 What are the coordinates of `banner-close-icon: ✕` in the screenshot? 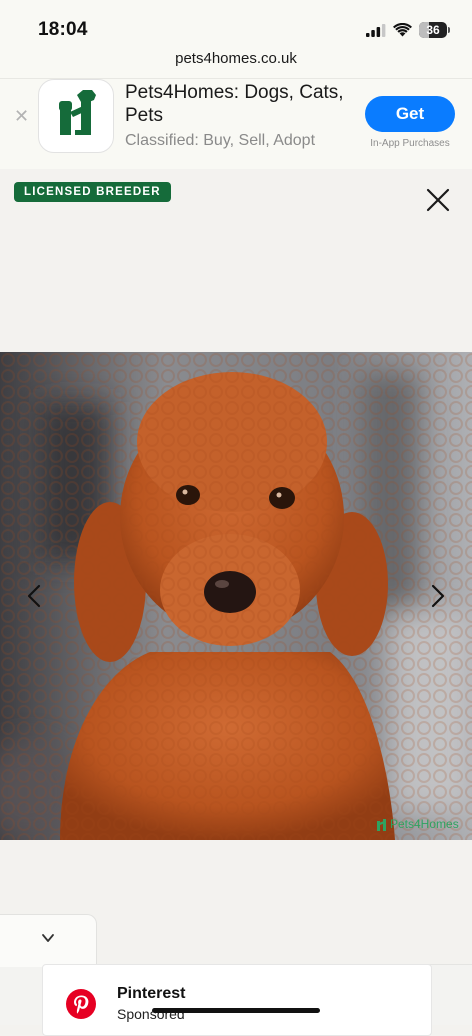 It's located at (21, 116).